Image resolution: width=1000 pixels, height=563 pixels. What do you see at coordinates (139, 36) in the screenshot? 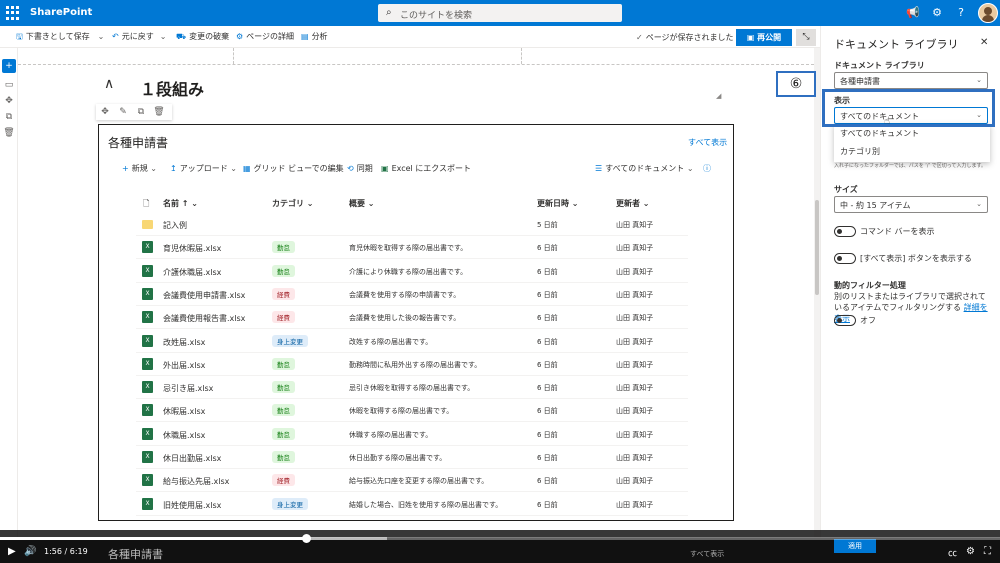
I see `undo-button: ↶ 元に戻す ⌄` at bounding box center [139, 36].